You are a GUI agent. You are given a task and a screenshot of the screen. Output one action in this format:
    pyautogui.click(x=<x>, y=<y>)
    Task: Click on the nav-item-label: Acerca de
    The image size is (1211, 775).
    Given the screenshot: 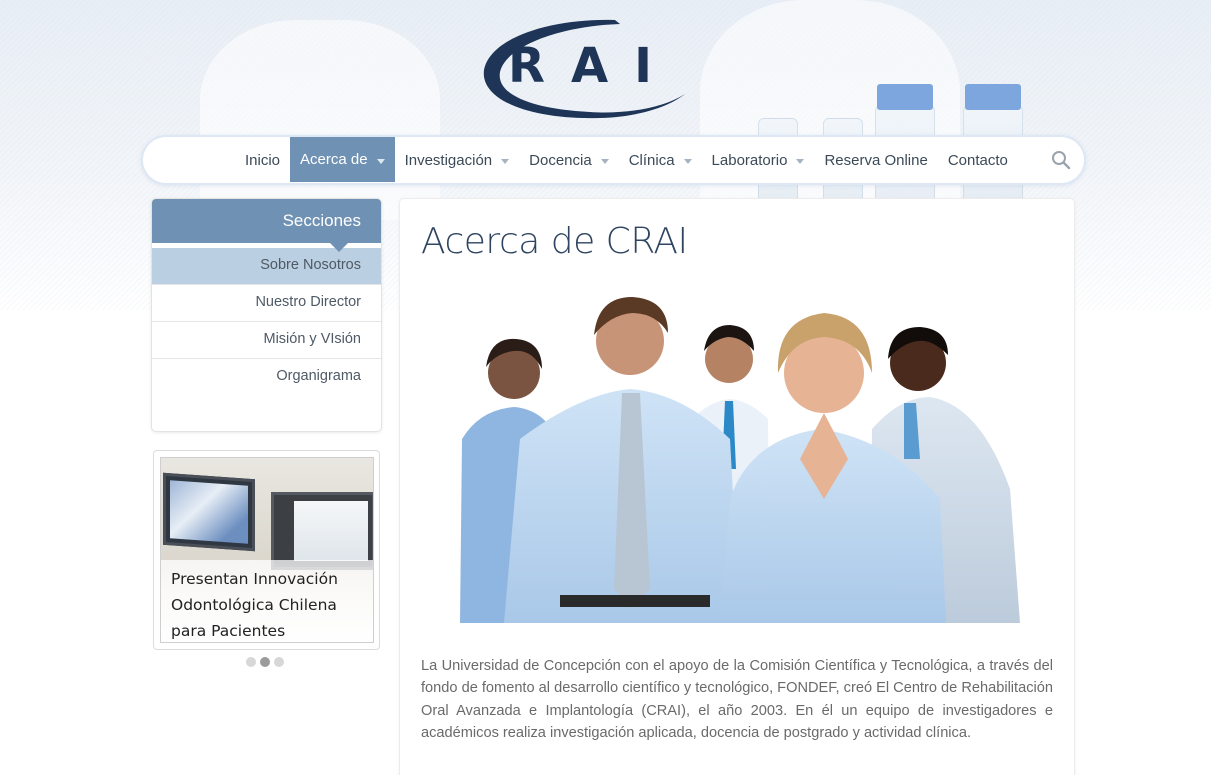 What is the action you would take?
    pyautogui.click(x=334, y=159)
    